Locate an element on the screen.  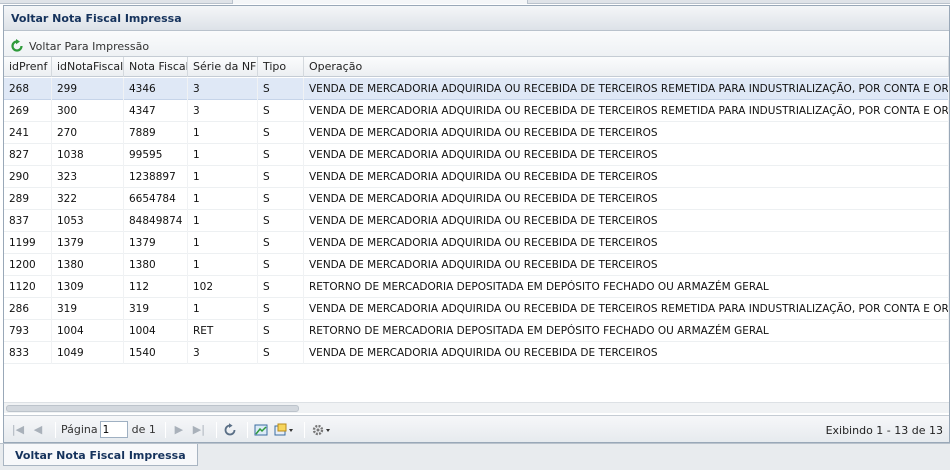
column-header-idnotafiscal: idNotaFiscal is located at coordinates (88, 67).